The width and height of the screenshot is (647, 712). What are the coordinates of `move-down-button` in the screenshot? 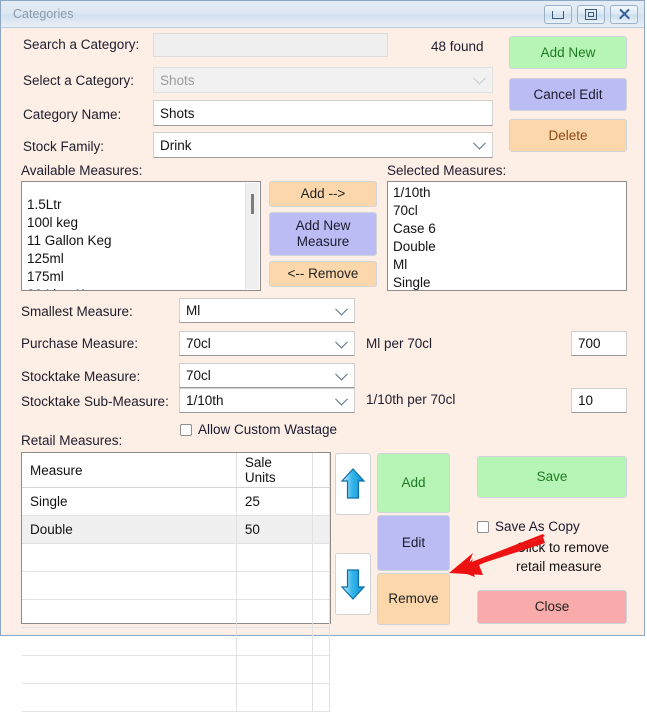 It's located at (353, 584).